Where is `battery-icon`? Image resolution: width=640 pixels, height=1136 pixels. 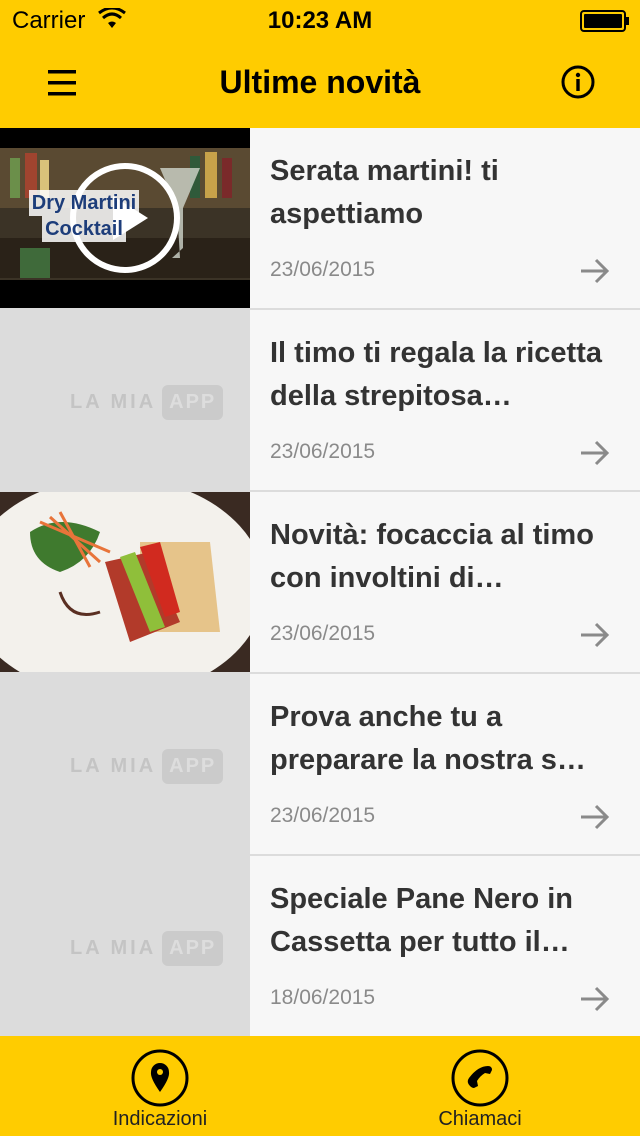
battery-icon is located at coordinates (604, 21).